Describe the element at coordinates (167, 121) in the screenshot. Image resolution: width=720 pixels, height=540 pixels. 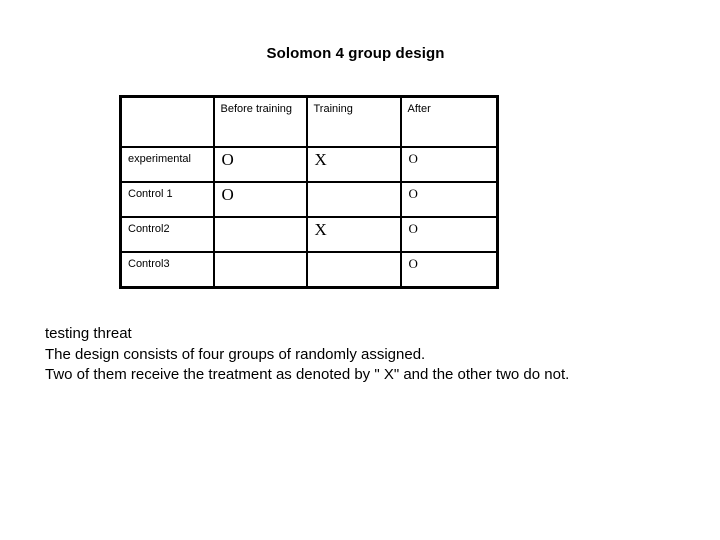
I see `table-header-cell-blank` at that location.